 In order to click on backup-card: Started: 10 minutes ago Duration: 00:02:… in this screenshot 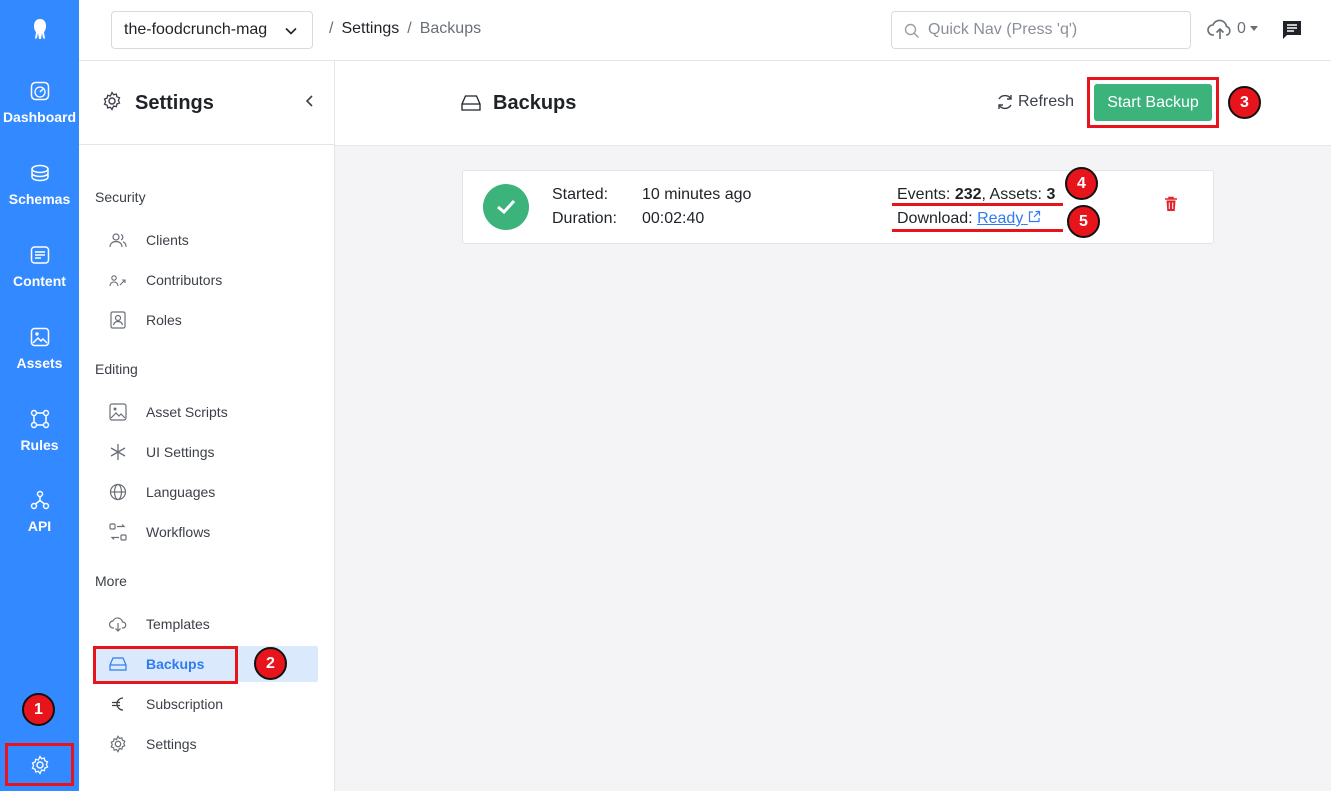, I will do `click(838, 207)`.